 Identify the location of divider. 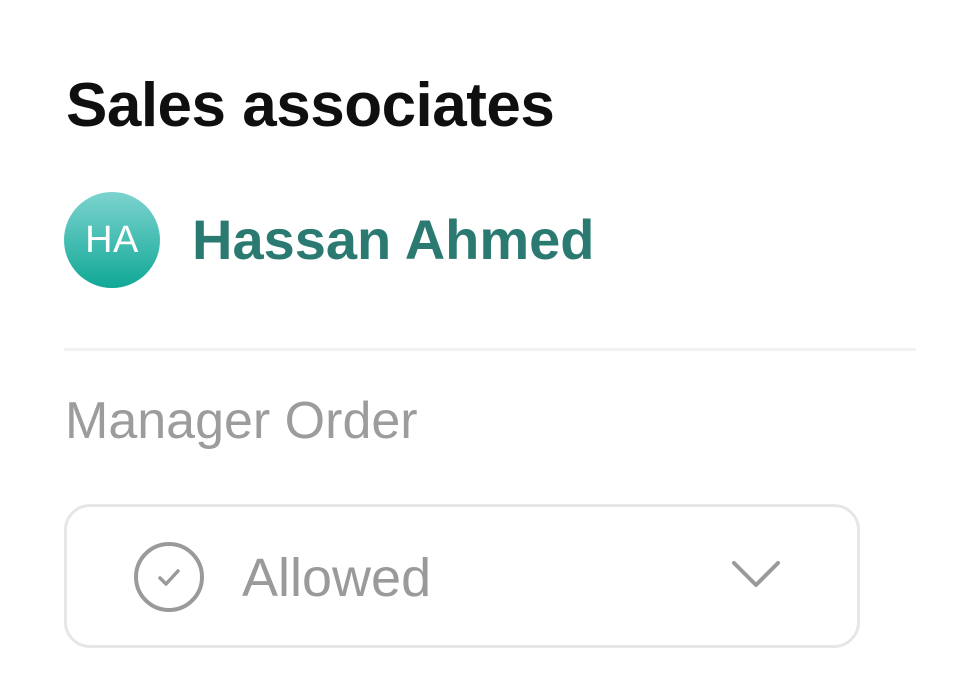
(490, 349).